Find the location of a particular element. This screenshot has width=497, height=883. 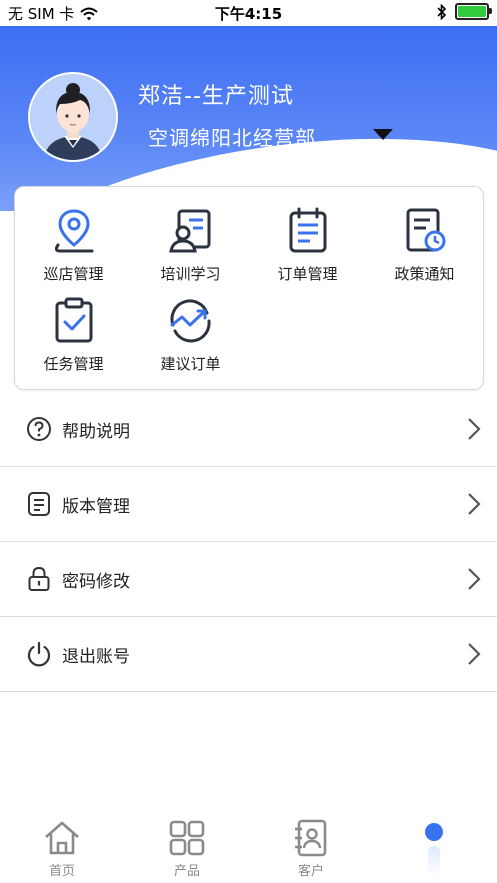

user-name: 郑洁--生产测试 is located at coordinates (216, 96).